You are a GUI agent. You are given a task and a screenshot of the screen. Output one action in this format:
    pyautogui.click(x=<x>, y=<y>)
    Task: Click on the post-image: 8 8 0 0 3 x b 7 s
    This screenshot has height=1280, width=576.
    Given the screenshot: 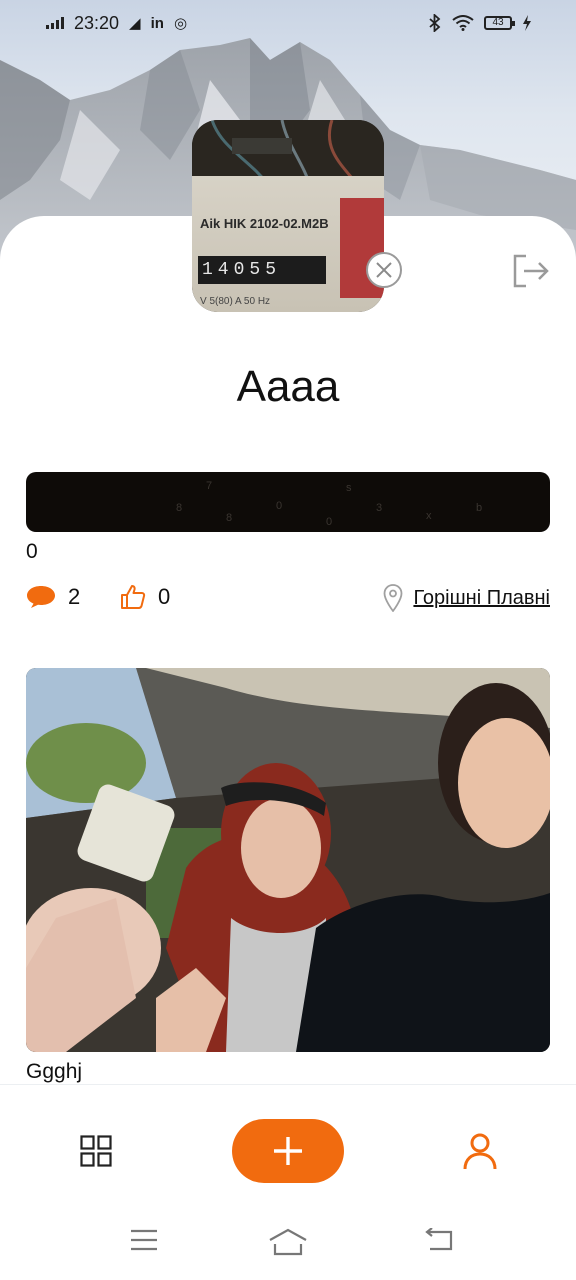 What is the action you would take?
    pyautogui.click(x=288, y=502)
    